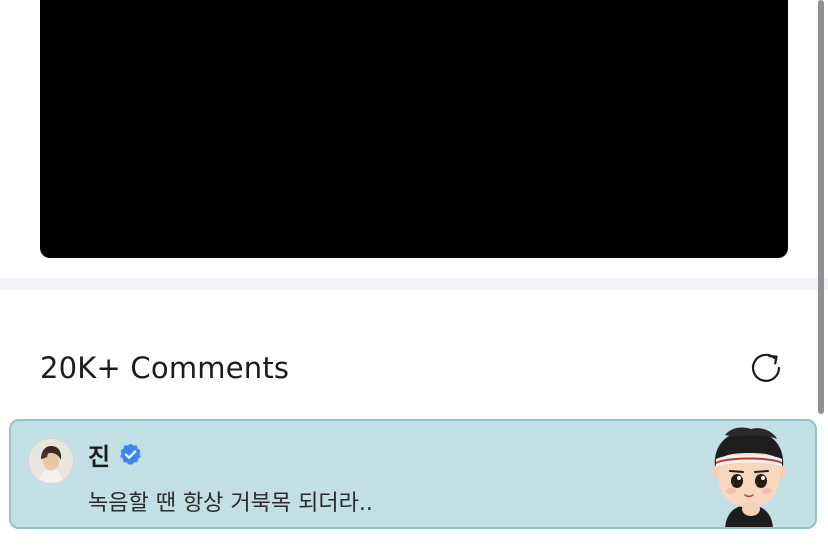 The image size is (828, 547). What do you see at coordinates (165, 368) in the screenshot?
I see `comments-count: 20K+ Comments` at bounding box center [165, 368].